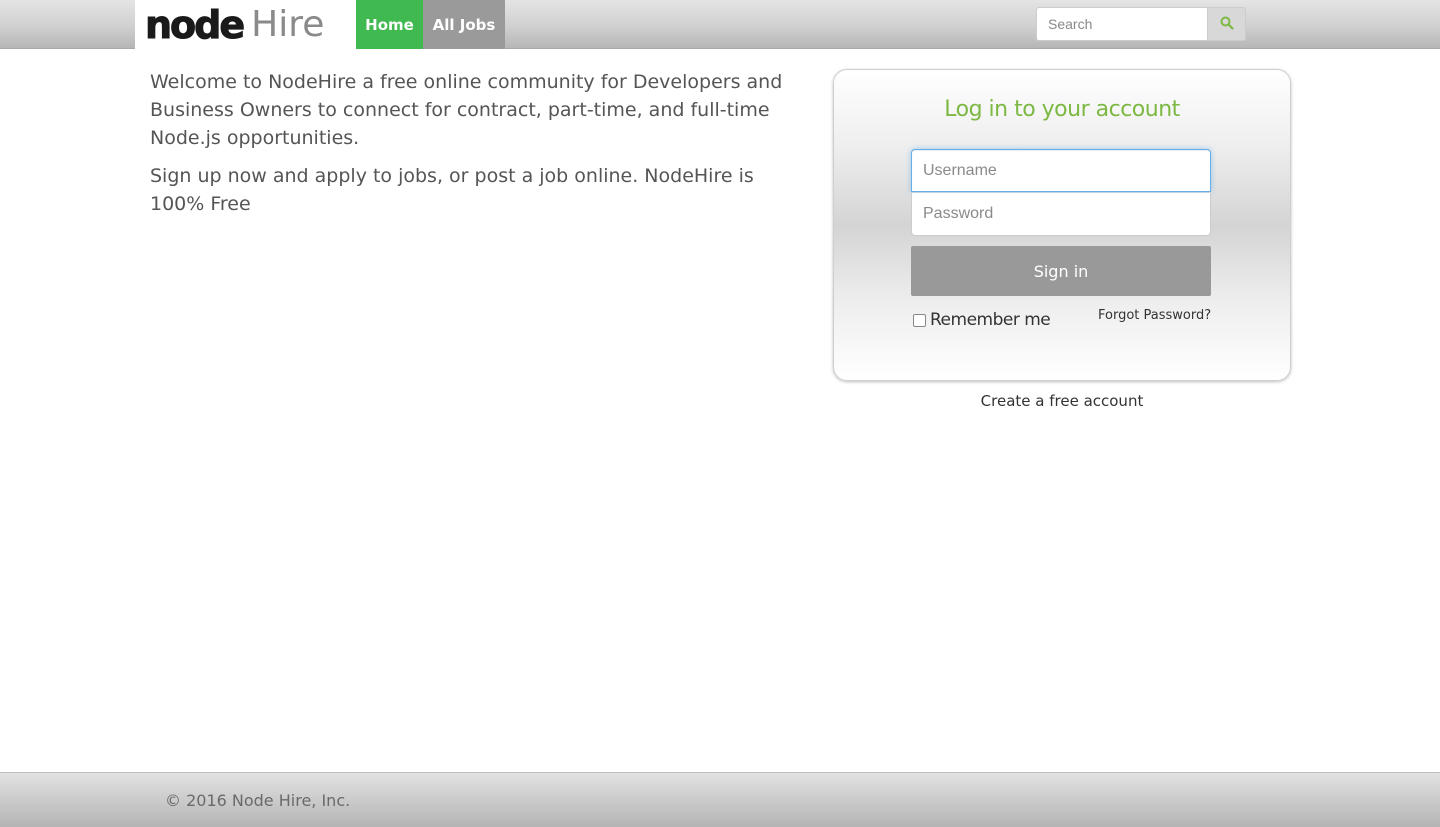  I want to click on search-icon, so click(1227, 24).